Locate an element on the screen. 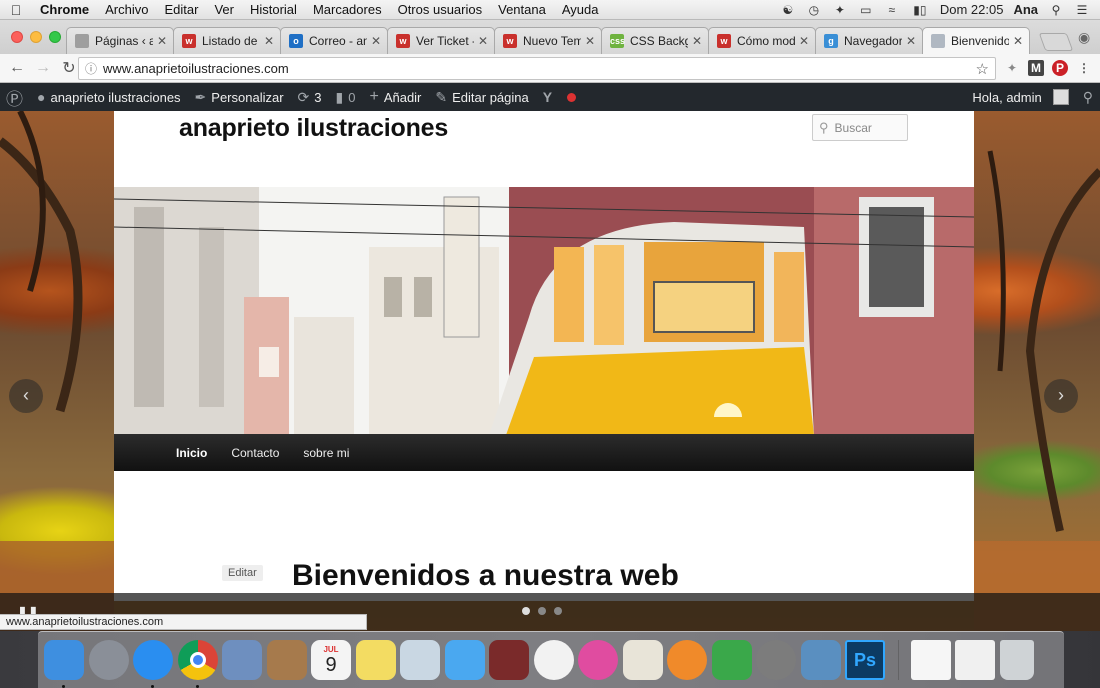 The height and width of the screenshot is (688, 1100). chrome-menu-icon: ⋮ is located at coordinates (1084, 68).